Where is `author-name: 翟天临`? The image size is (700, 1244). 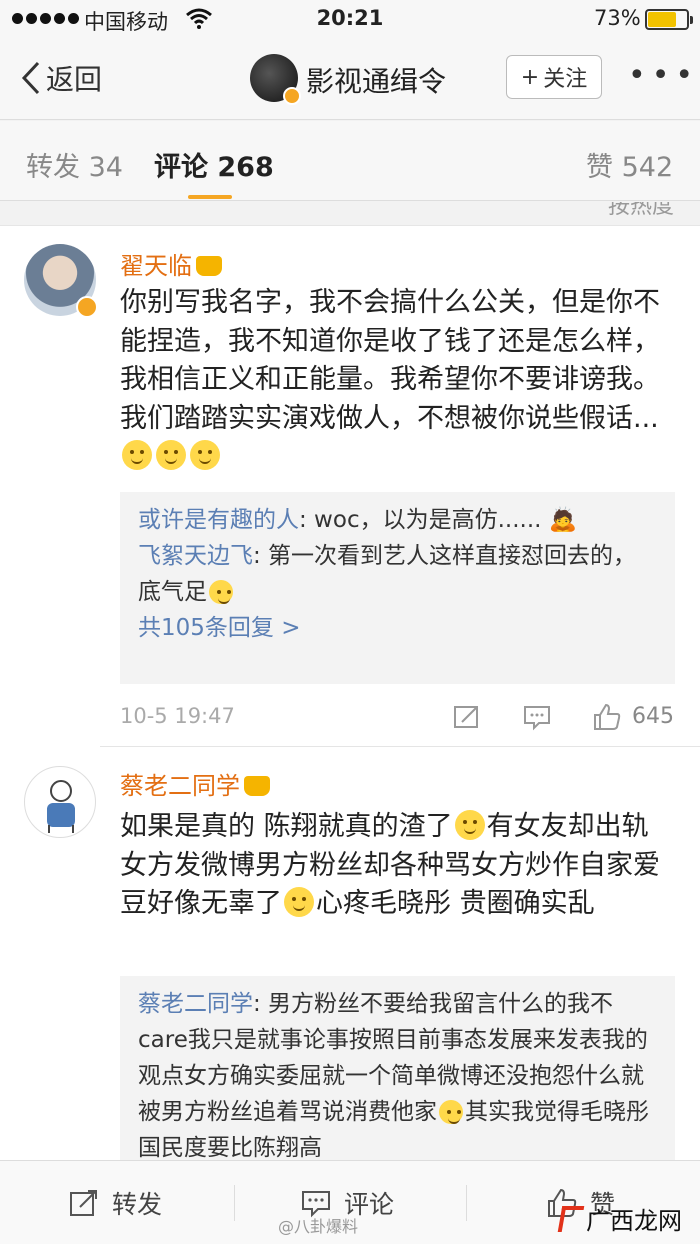 author-name: 翟天临 is located at coordinates (156, 266).